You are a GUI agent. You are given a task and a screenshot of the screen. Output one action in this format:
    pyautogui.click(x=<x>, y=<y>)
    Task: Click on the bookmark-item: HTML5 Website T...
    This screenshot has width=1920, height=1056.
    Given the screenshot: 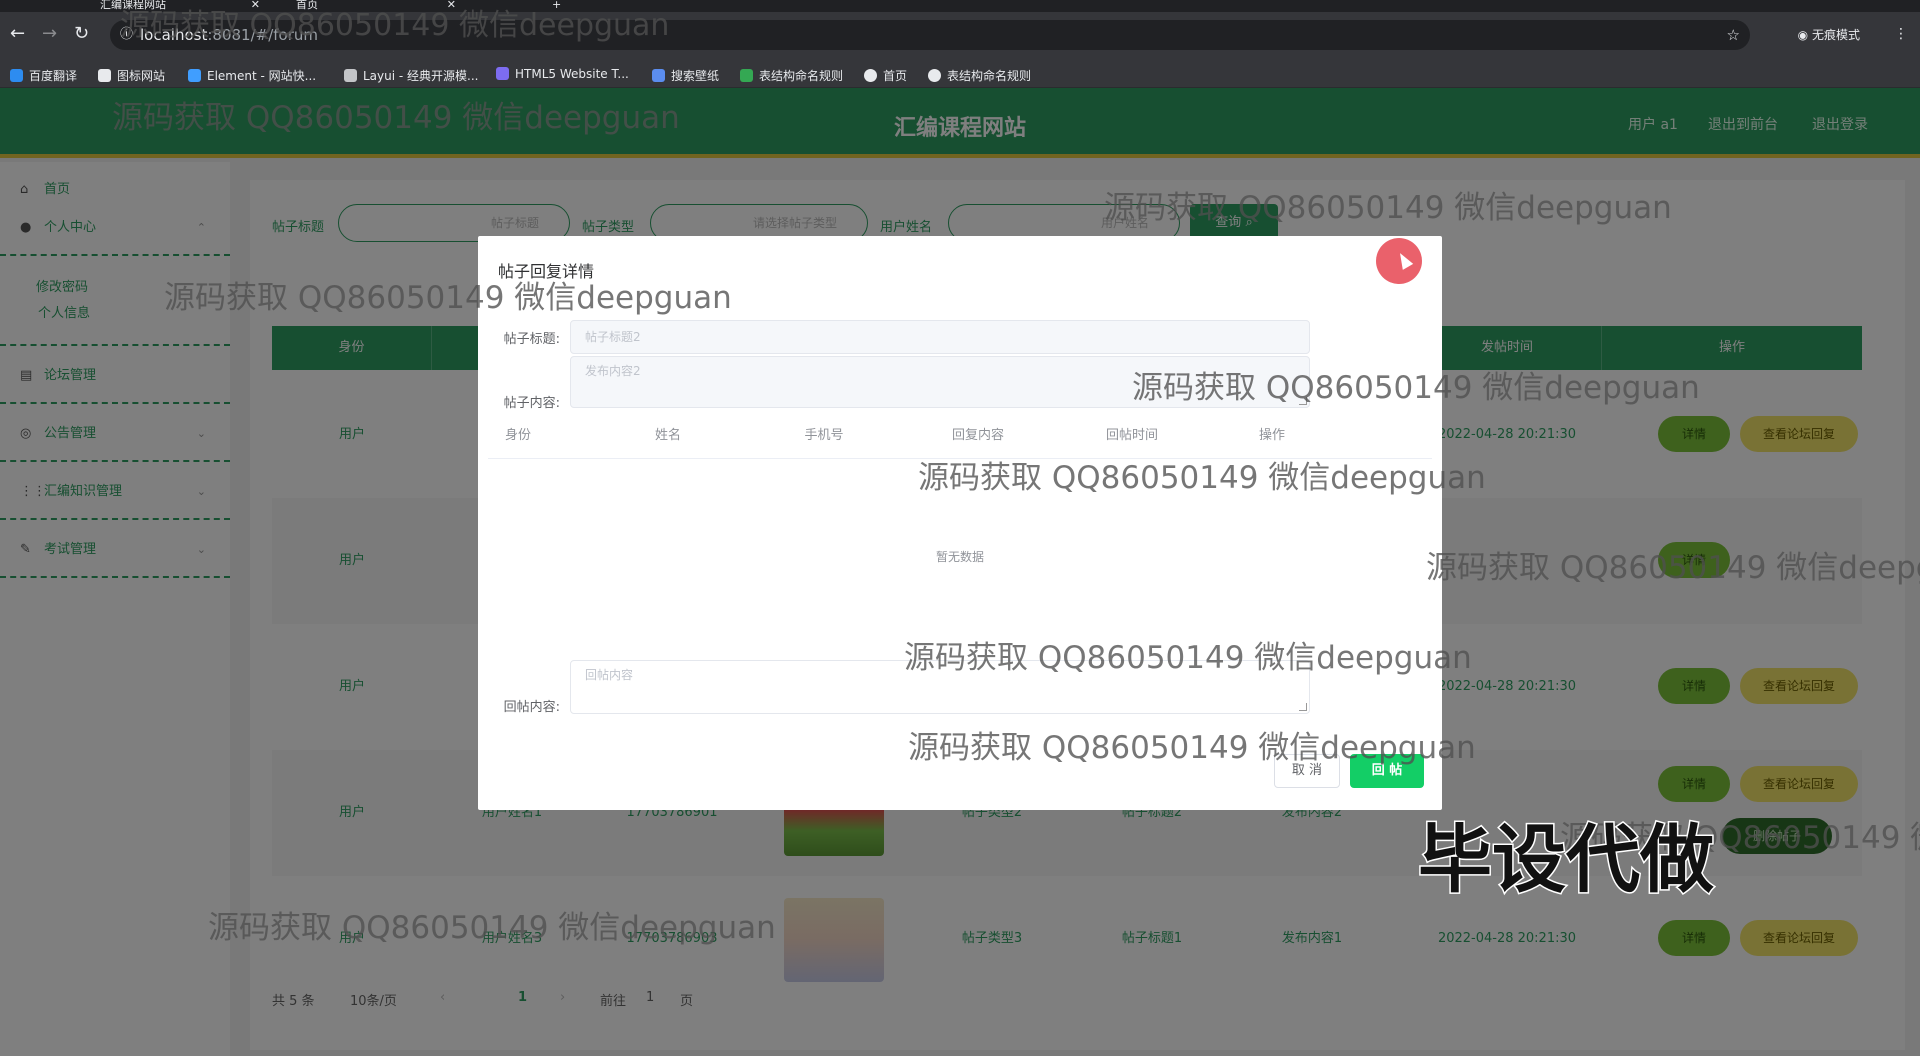 What is the action you would take?
    pyautogui.click(x=562, y=74)
    